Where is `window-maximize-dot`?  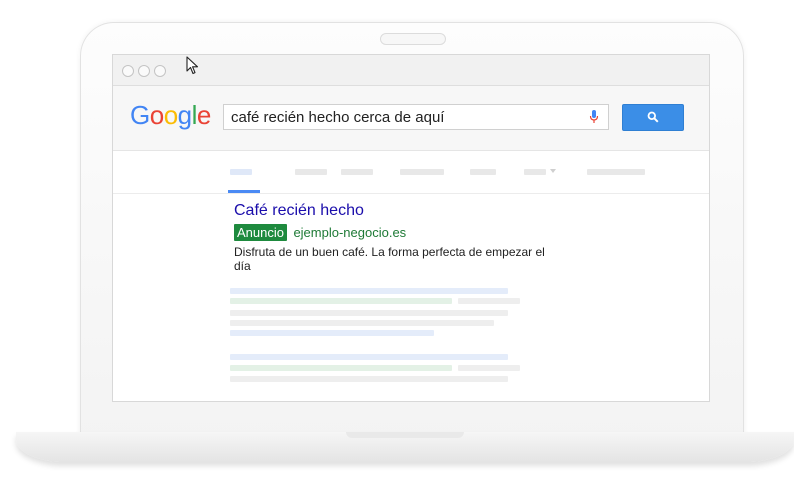
window-maximize-dot is located at coordinates (160, 71).